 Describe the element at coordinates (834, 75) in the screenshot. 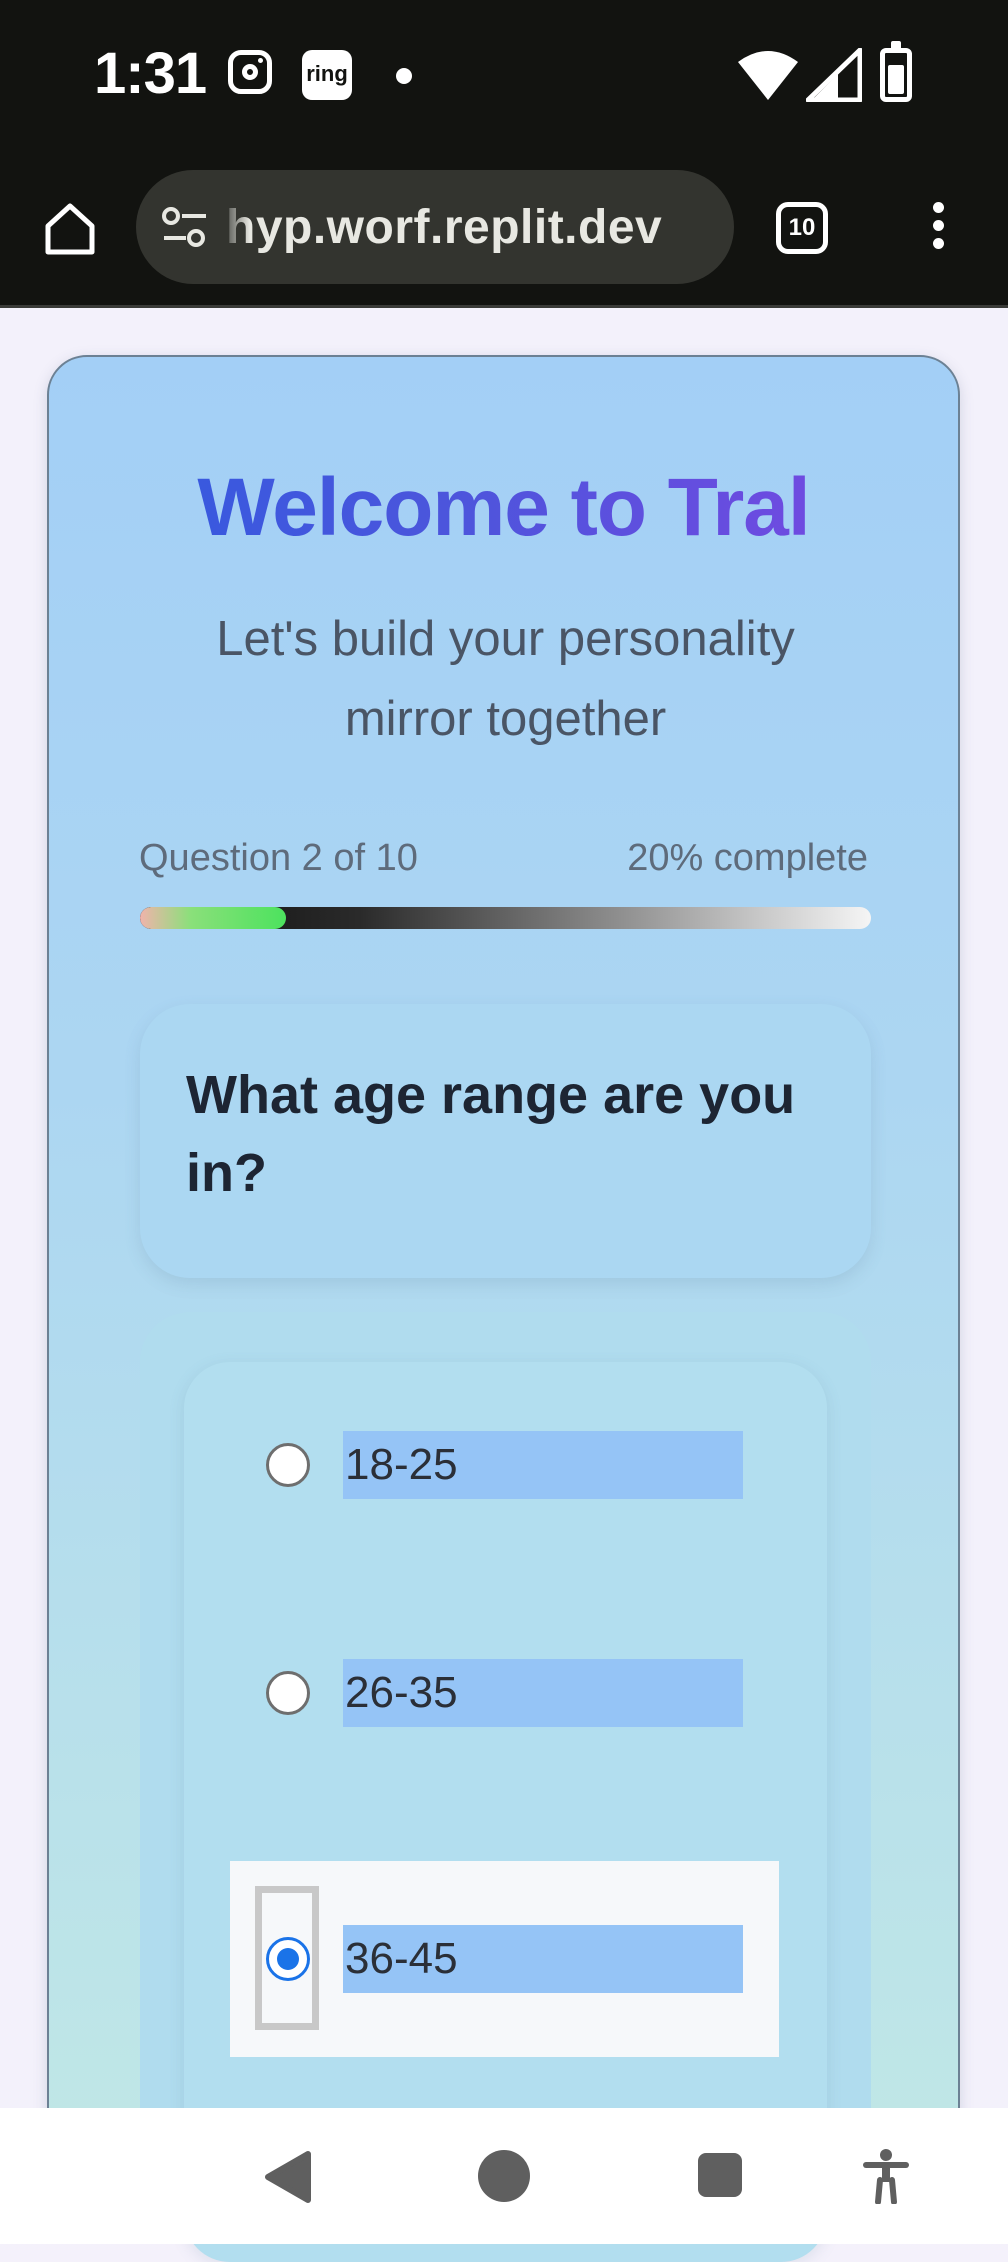

I see `signal-icon` at that location.